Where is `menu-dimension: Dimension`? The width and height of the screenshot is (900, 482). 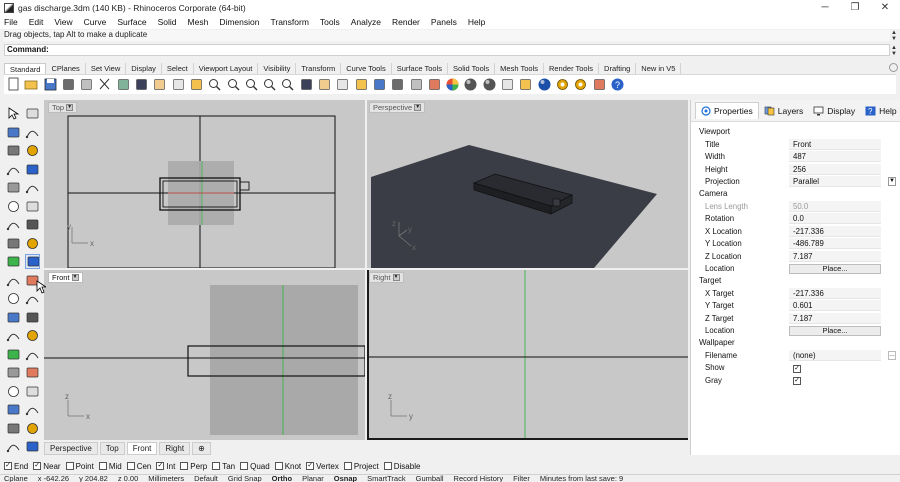
menu-dimension: Dimension is located at coordinates (239, 22).